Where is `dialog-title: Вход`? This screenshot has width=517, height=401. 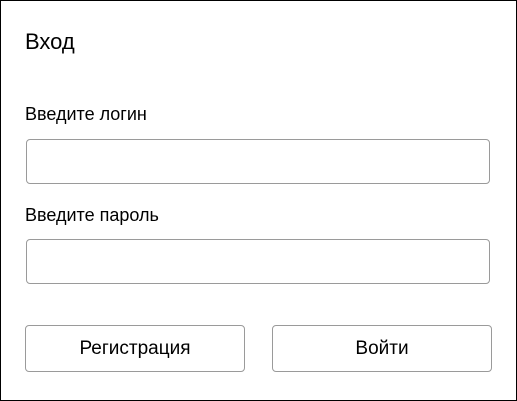
dialog-title: Вход is located at coordinates (50, 41).